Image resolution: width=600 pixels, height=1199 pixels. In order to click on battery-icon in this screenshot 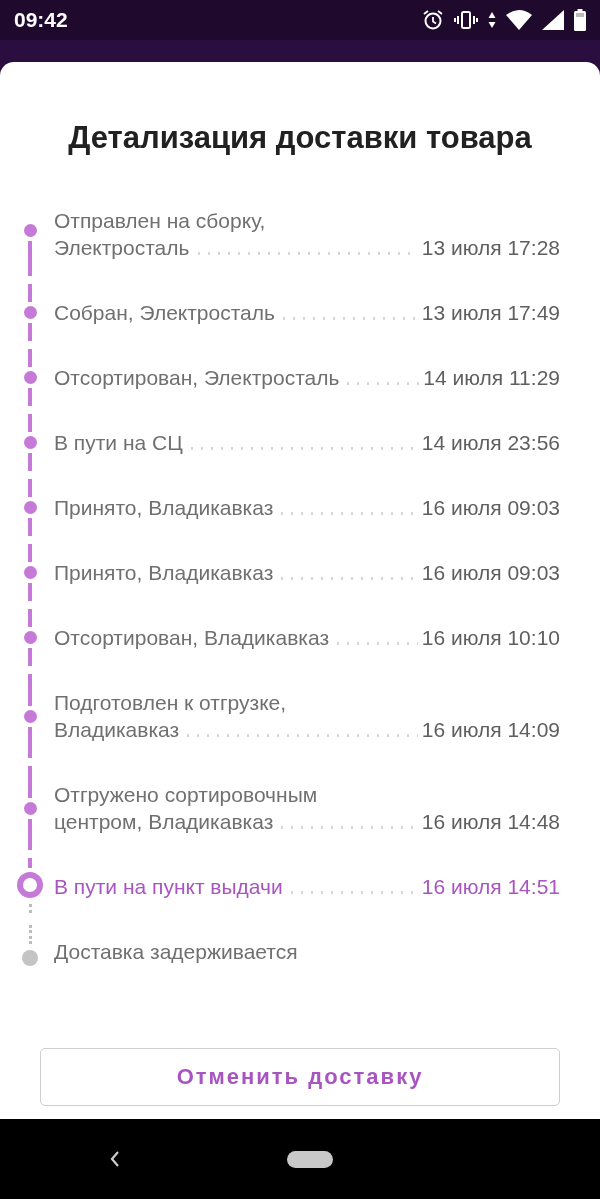, I will do `click(580, 20)`.